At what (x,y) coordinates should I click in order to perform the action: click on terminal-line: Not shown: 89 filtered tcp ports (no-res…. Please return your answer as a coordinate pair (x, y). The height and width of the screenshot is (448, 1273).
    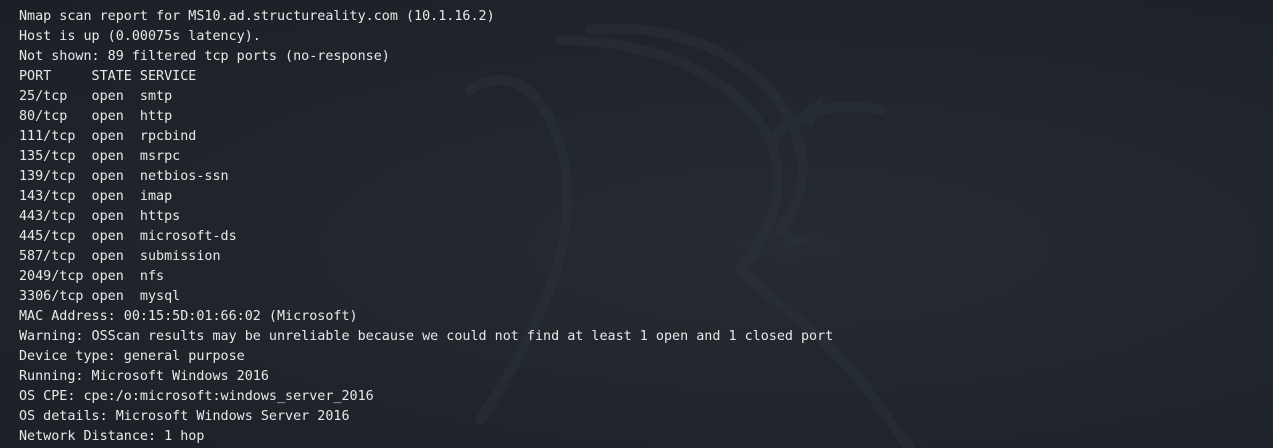
    Looking at the image, I should click on (204, 56).